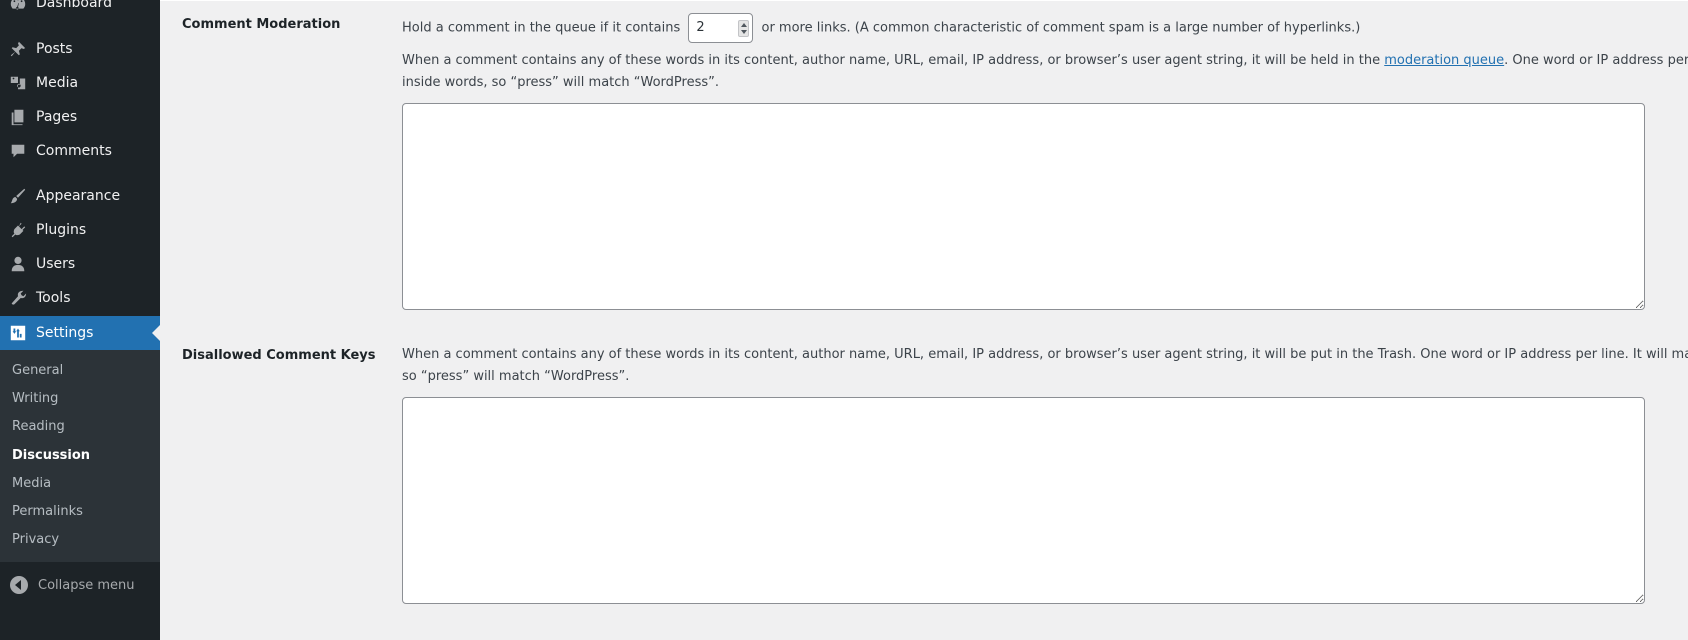 This screenshot has width=1688, height=640. I want to click on sidebar-item-label: Settings, so click(65, 333).